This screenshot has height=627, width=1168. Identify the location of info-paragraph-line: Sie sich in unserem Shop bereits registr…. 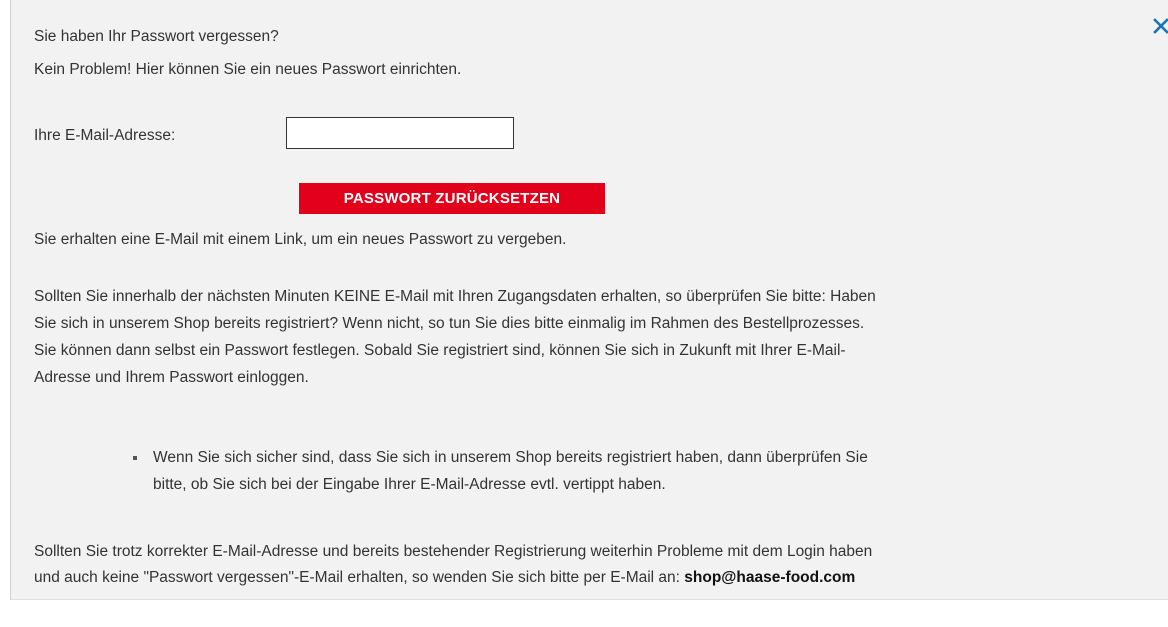
(449, 323).